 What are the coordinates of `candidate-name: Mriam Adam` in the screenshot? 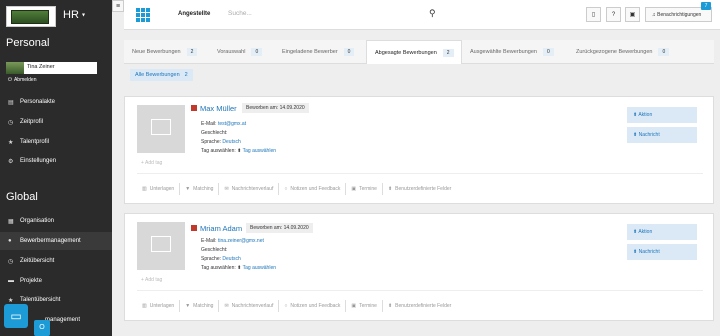 It's located at (221, 228).